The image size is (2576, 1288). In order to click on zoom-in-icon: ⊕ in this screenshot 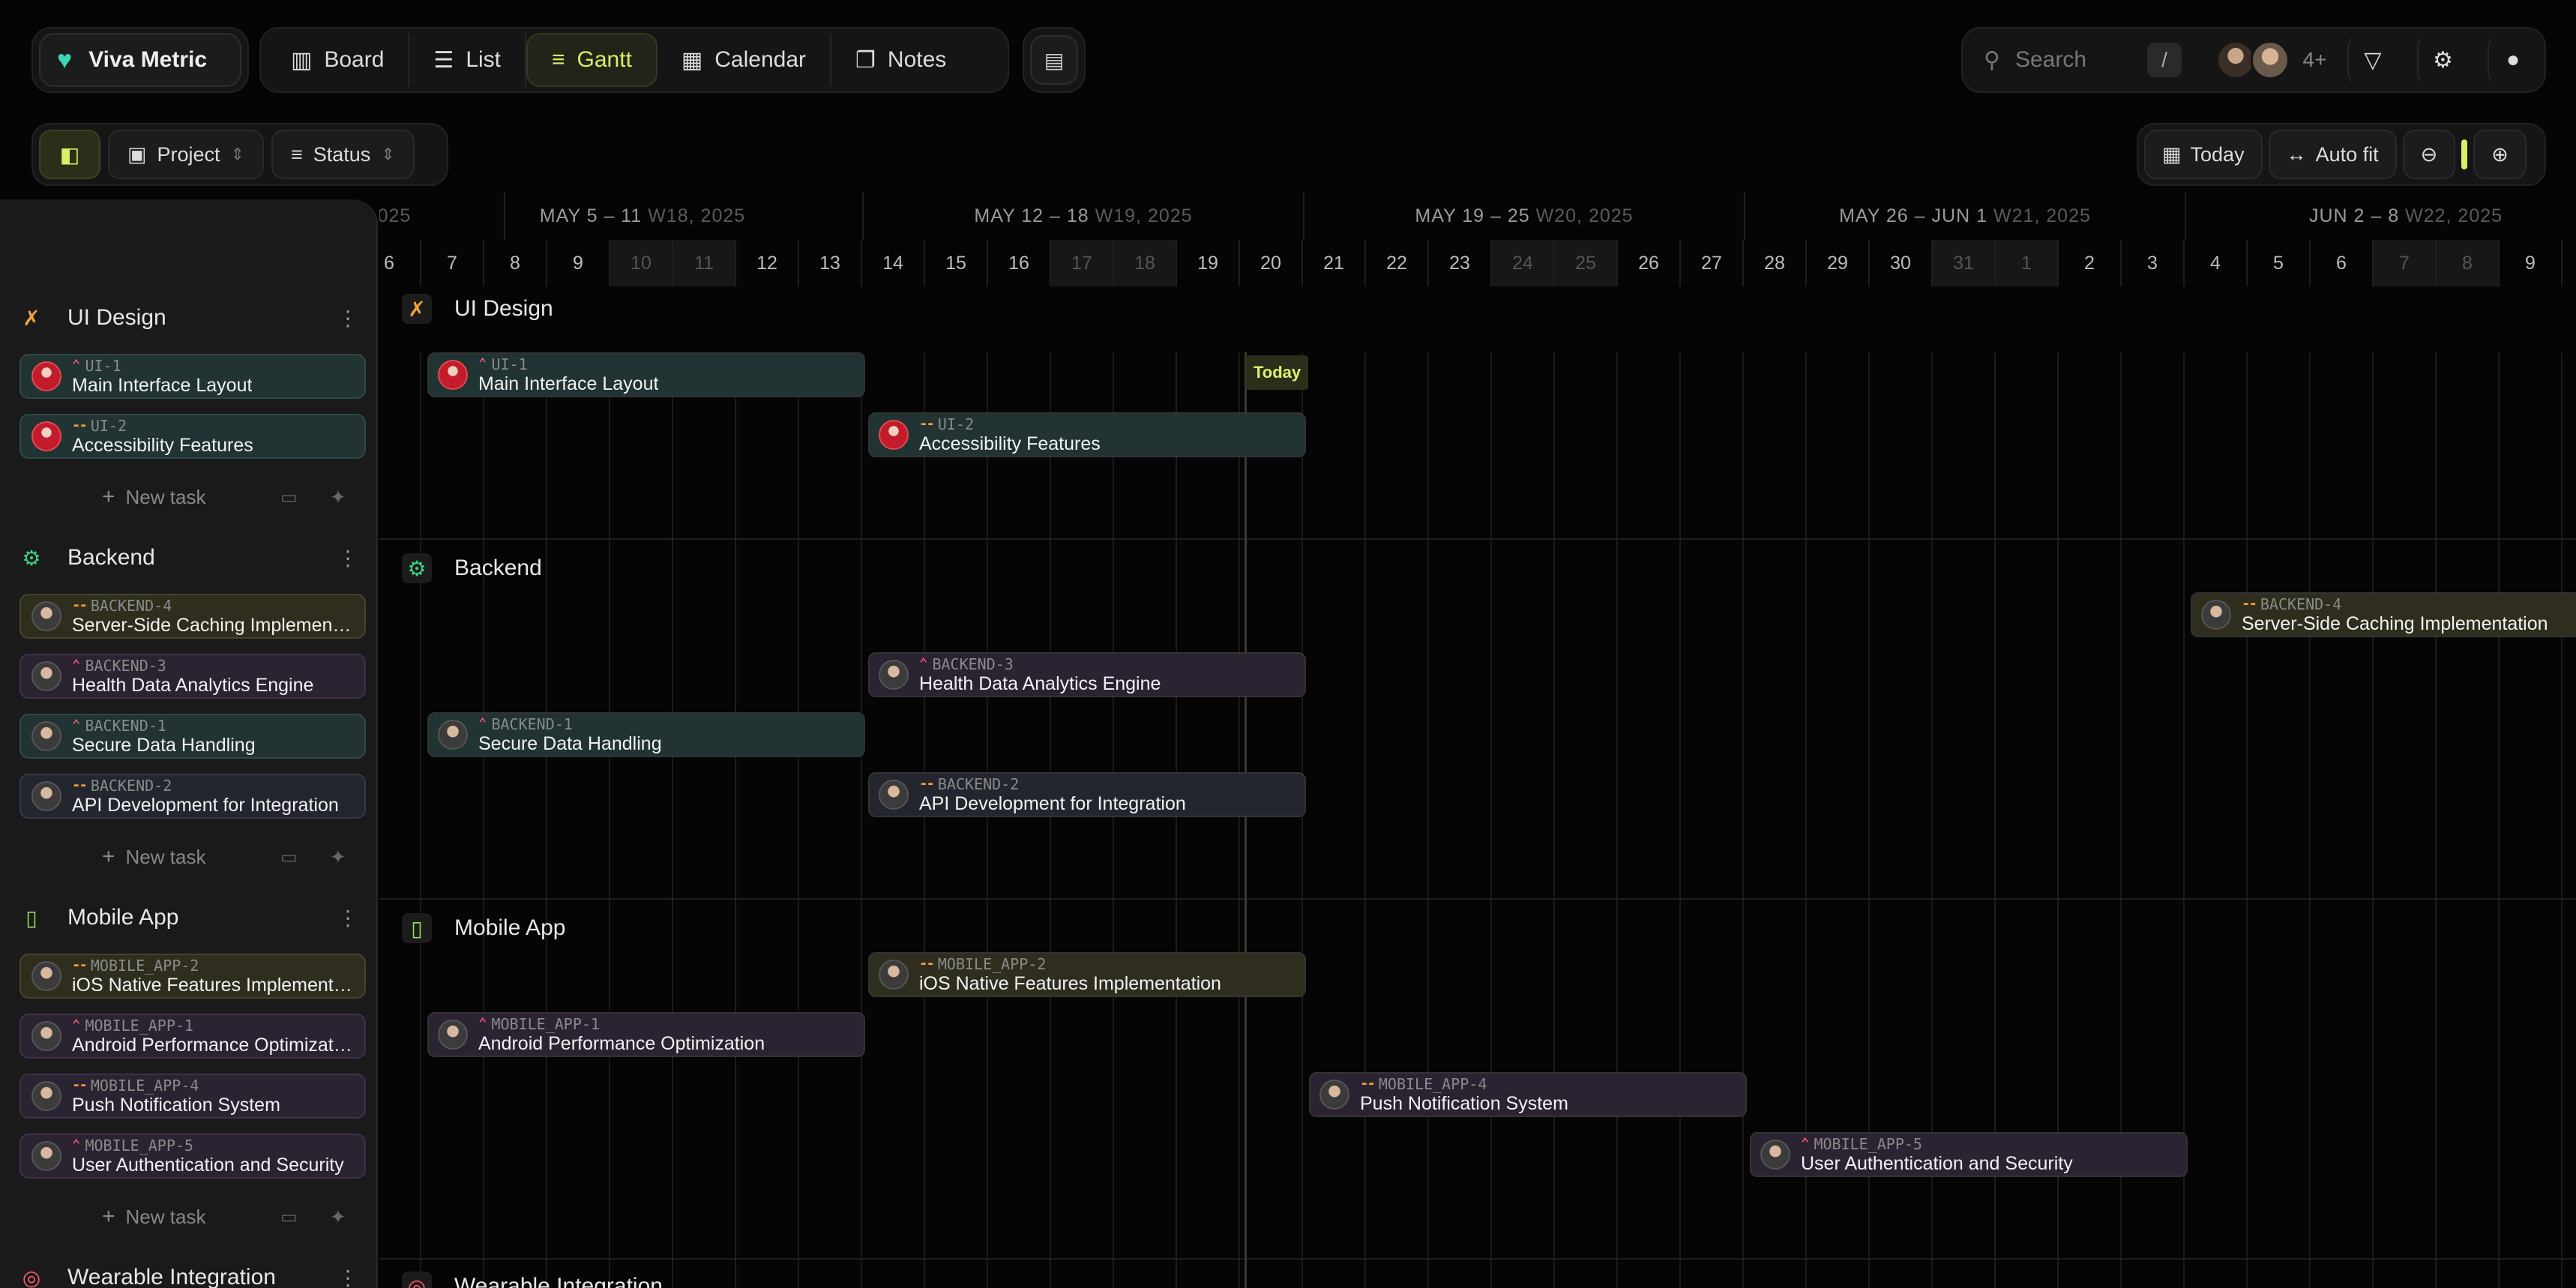, I will do `click(2500, 154)`.